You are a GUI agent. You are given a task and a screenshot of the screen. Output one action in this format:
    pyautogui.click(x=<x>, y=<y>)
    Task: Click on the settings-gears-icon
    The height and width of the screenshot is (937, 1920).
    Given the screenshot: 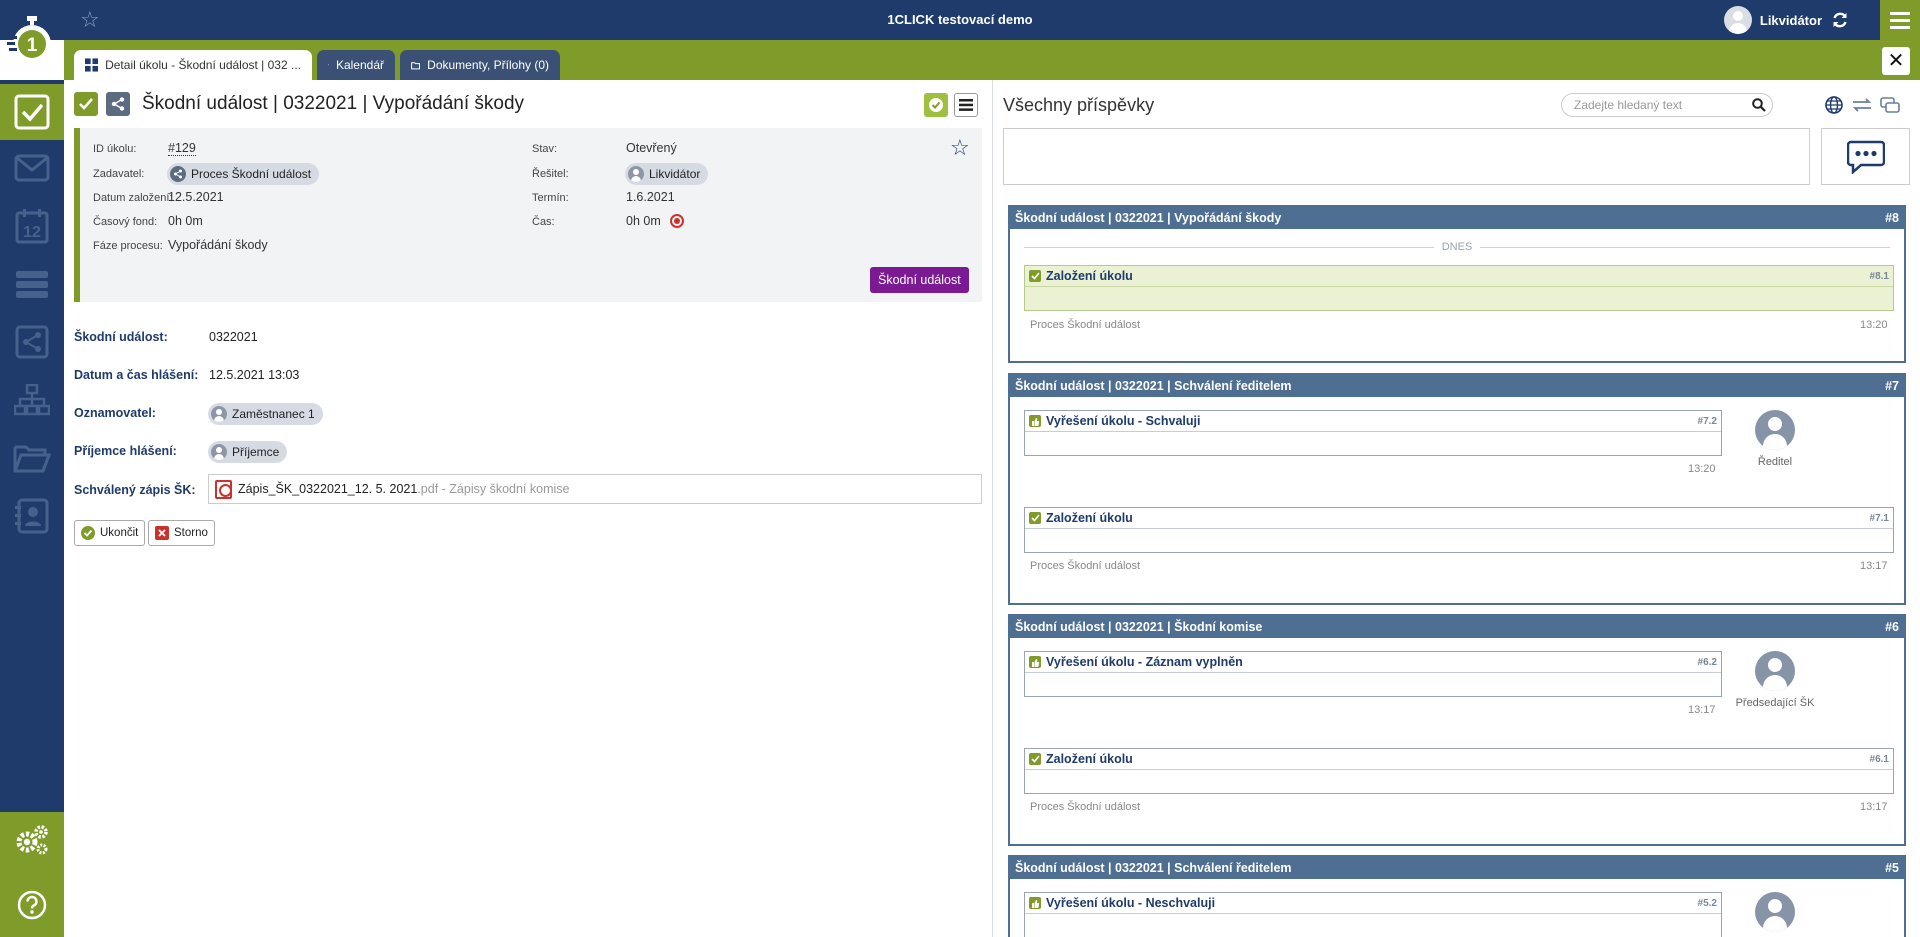 What is the action you would take?
    pyautogui.click(x=32, y=841)
    